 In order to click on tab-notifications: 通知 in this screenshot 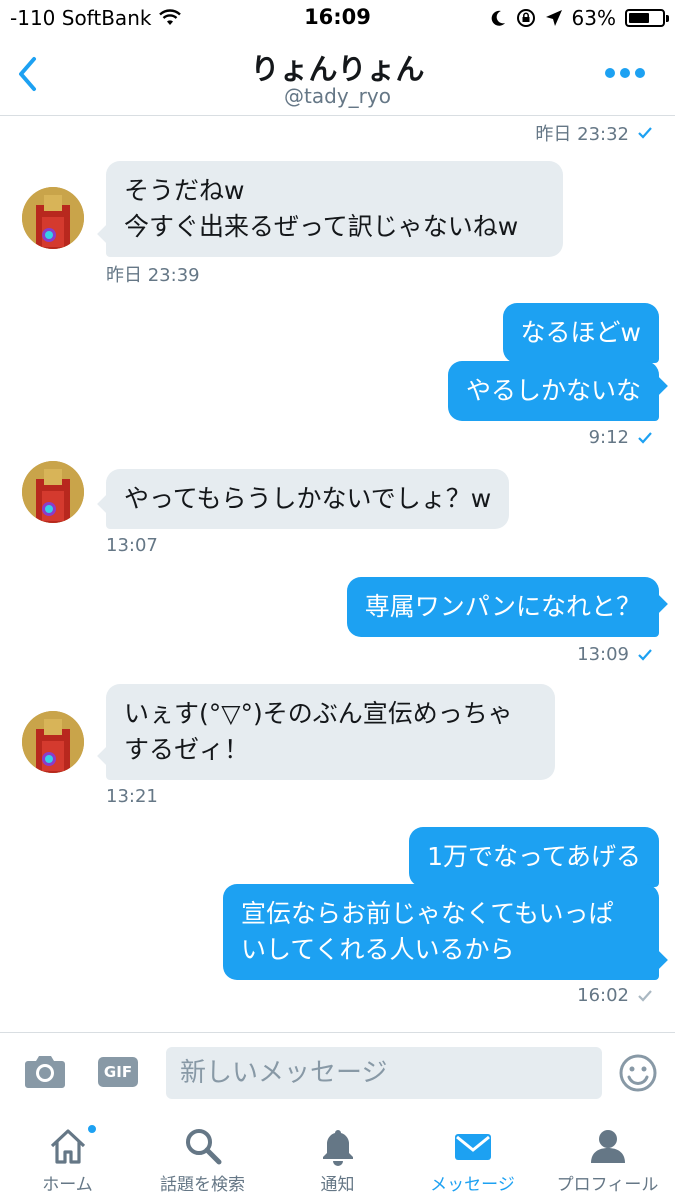, I will do `click(337, 1156)`.